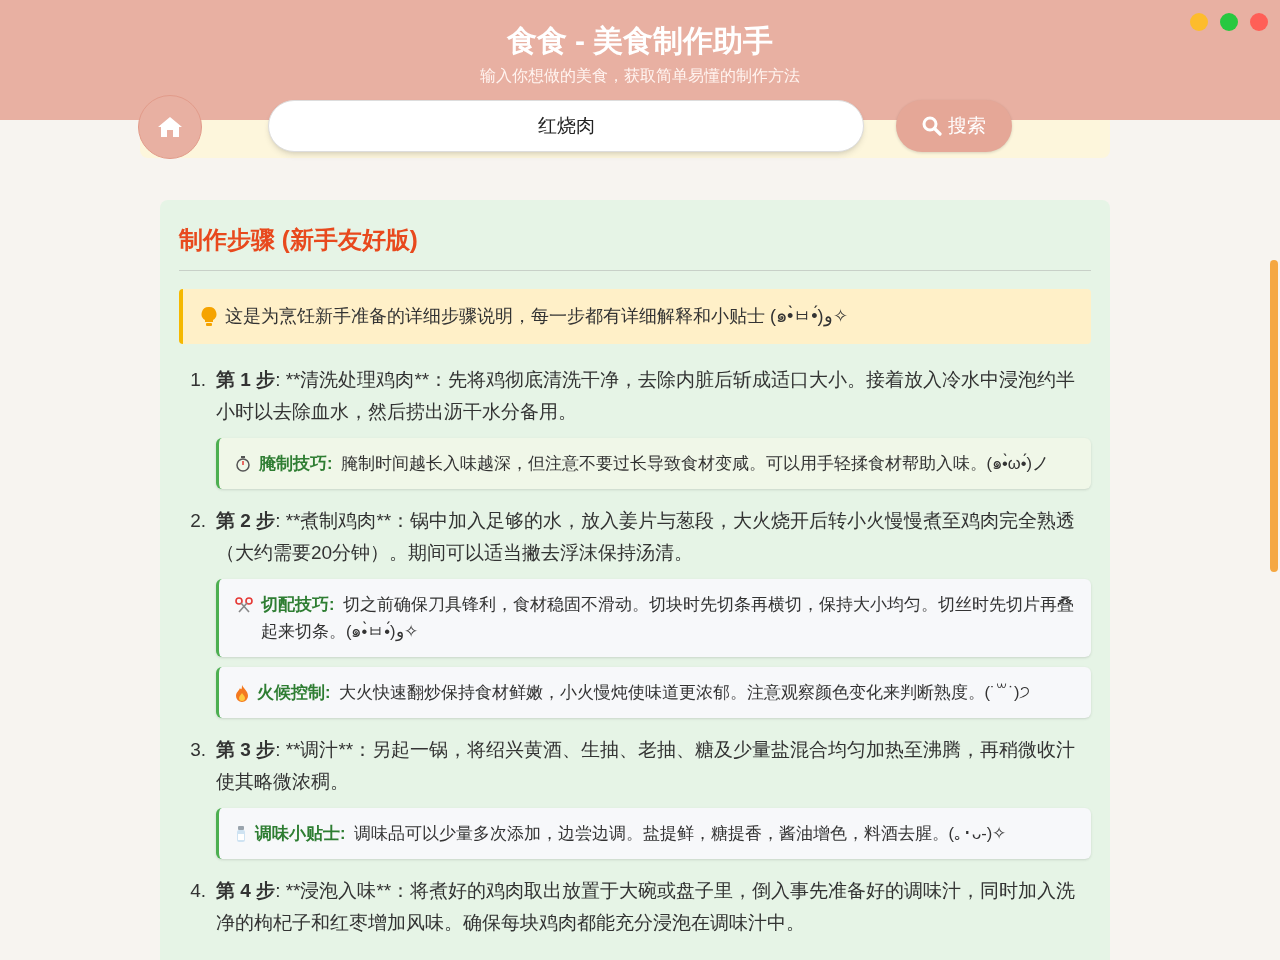 This screenshot has height=960, width=1280. What do you see at coordinates (242, 692) in the screenshot?
I see `flame-icon` at bounding box center [242, 692].